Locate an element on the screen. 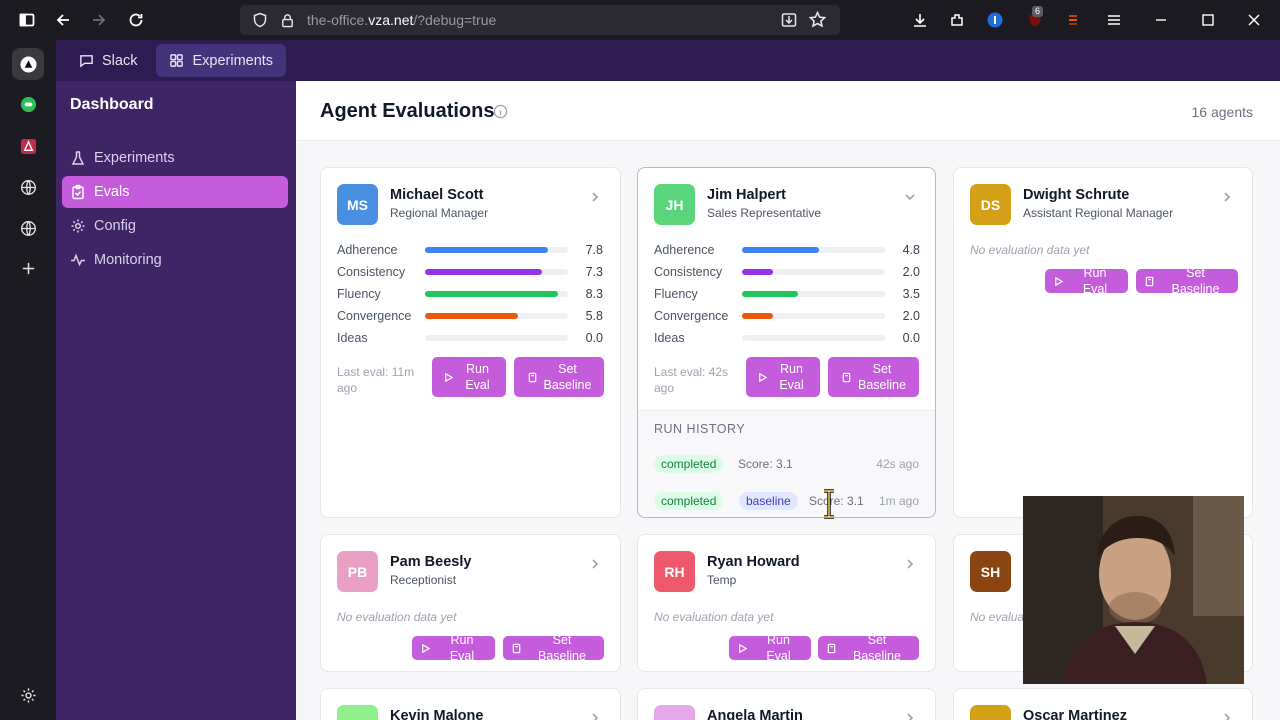  metric-label: Adherence is located at coordinates (367, 250).